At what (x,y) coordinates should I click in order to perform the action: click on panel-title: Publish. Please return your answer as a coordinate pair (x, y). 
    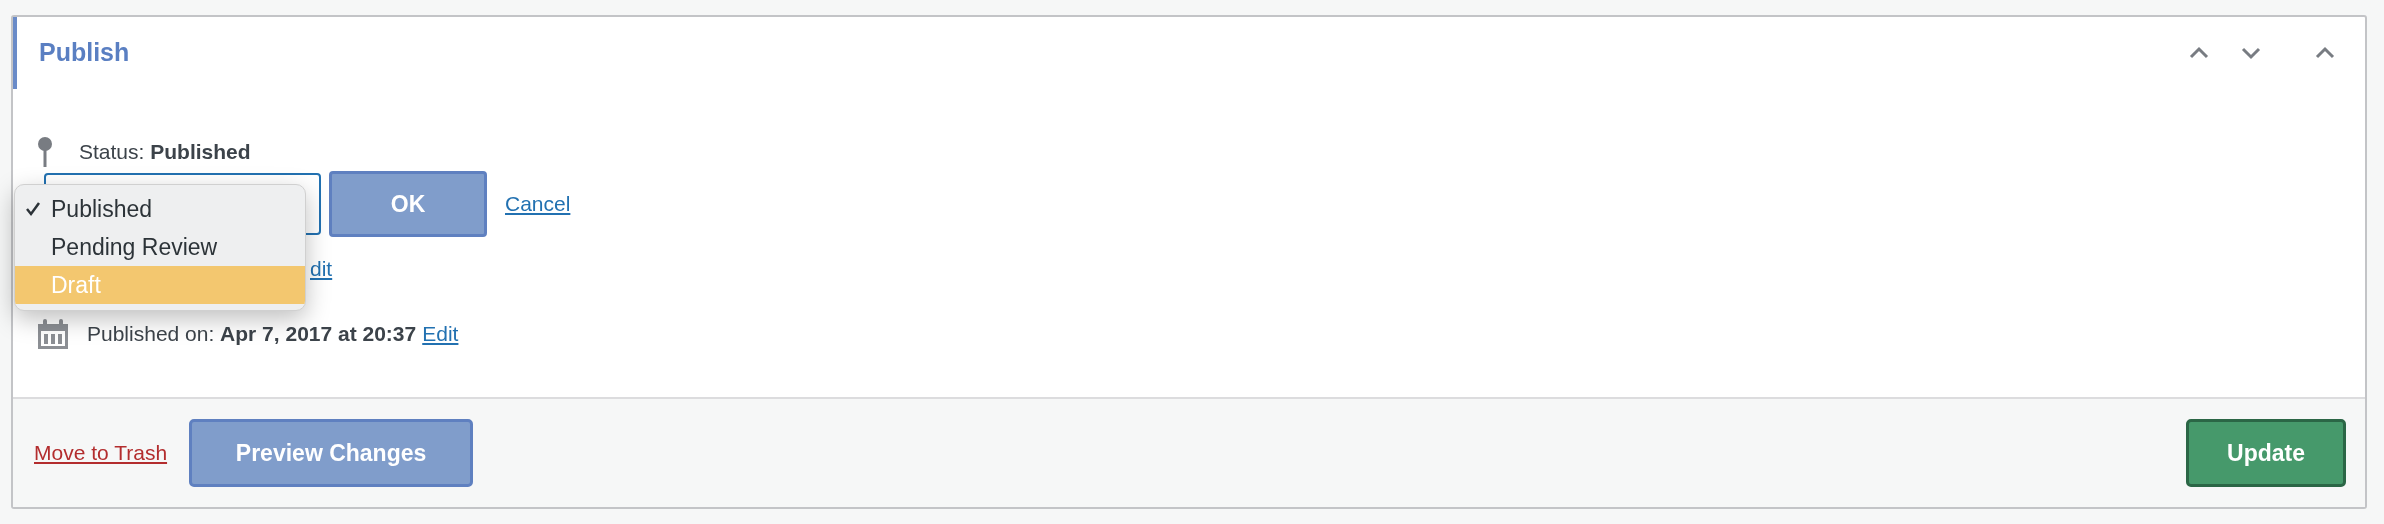
    Looking at the image, I should click on (84, 53).